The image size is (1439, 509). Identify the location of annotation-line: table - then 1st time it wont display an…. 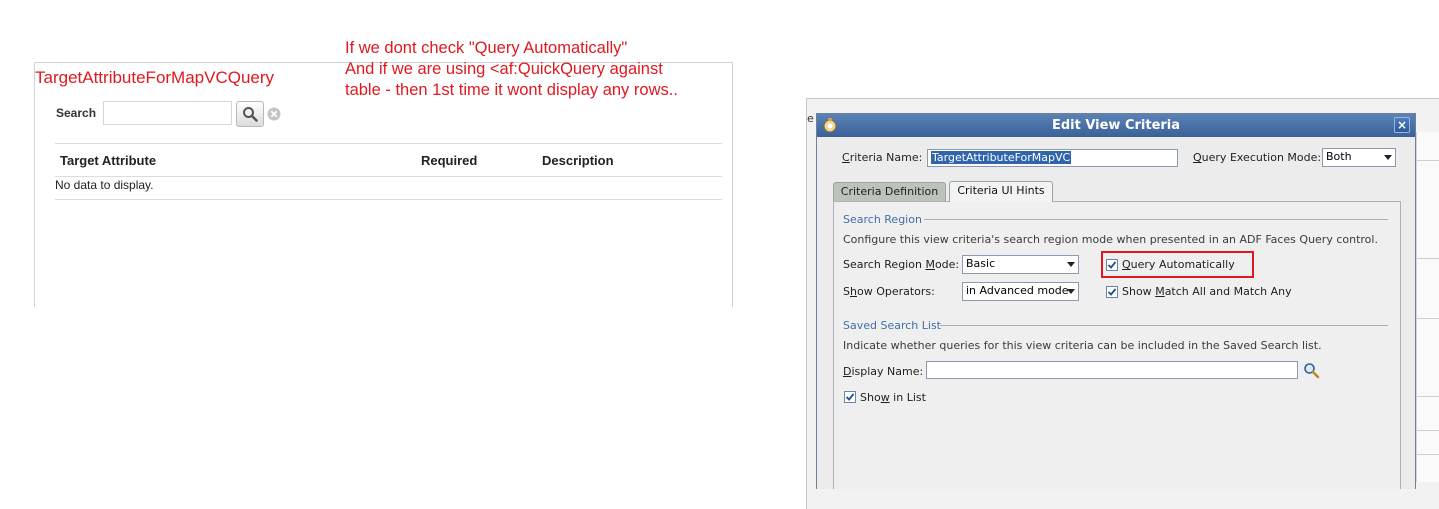
(511, 90).